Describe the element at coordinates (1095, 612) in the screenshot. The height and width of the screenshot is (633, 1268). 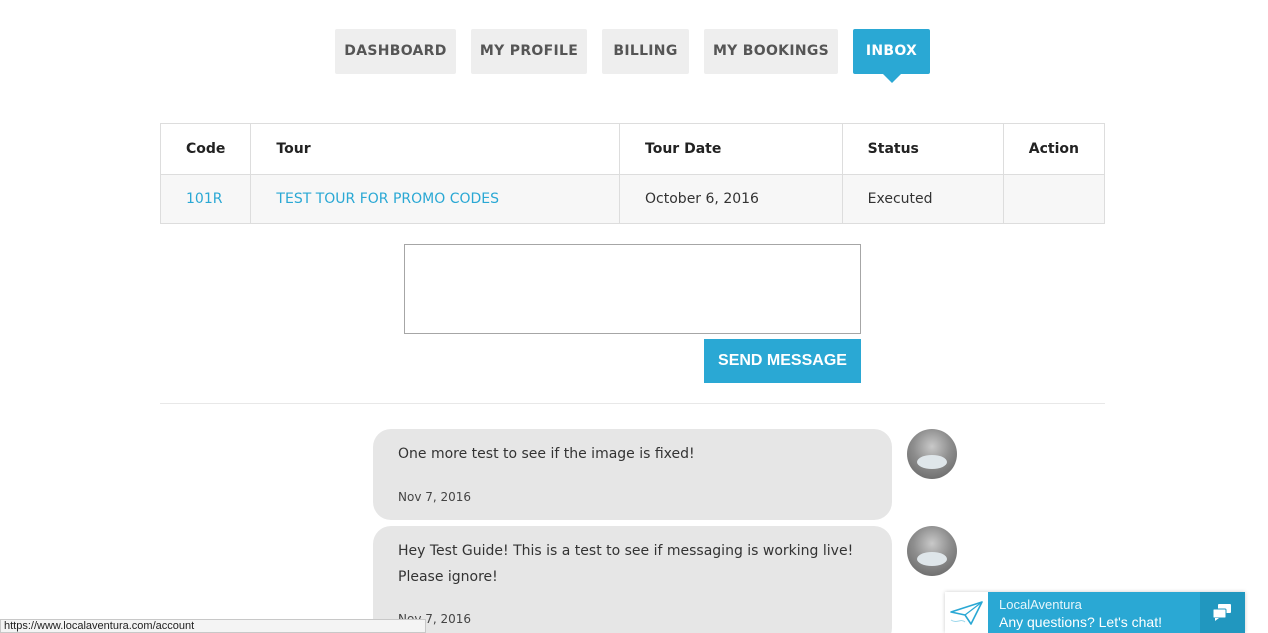
I see `chat-widget: LocalAventura Any questions? Let's chat!` at that location.